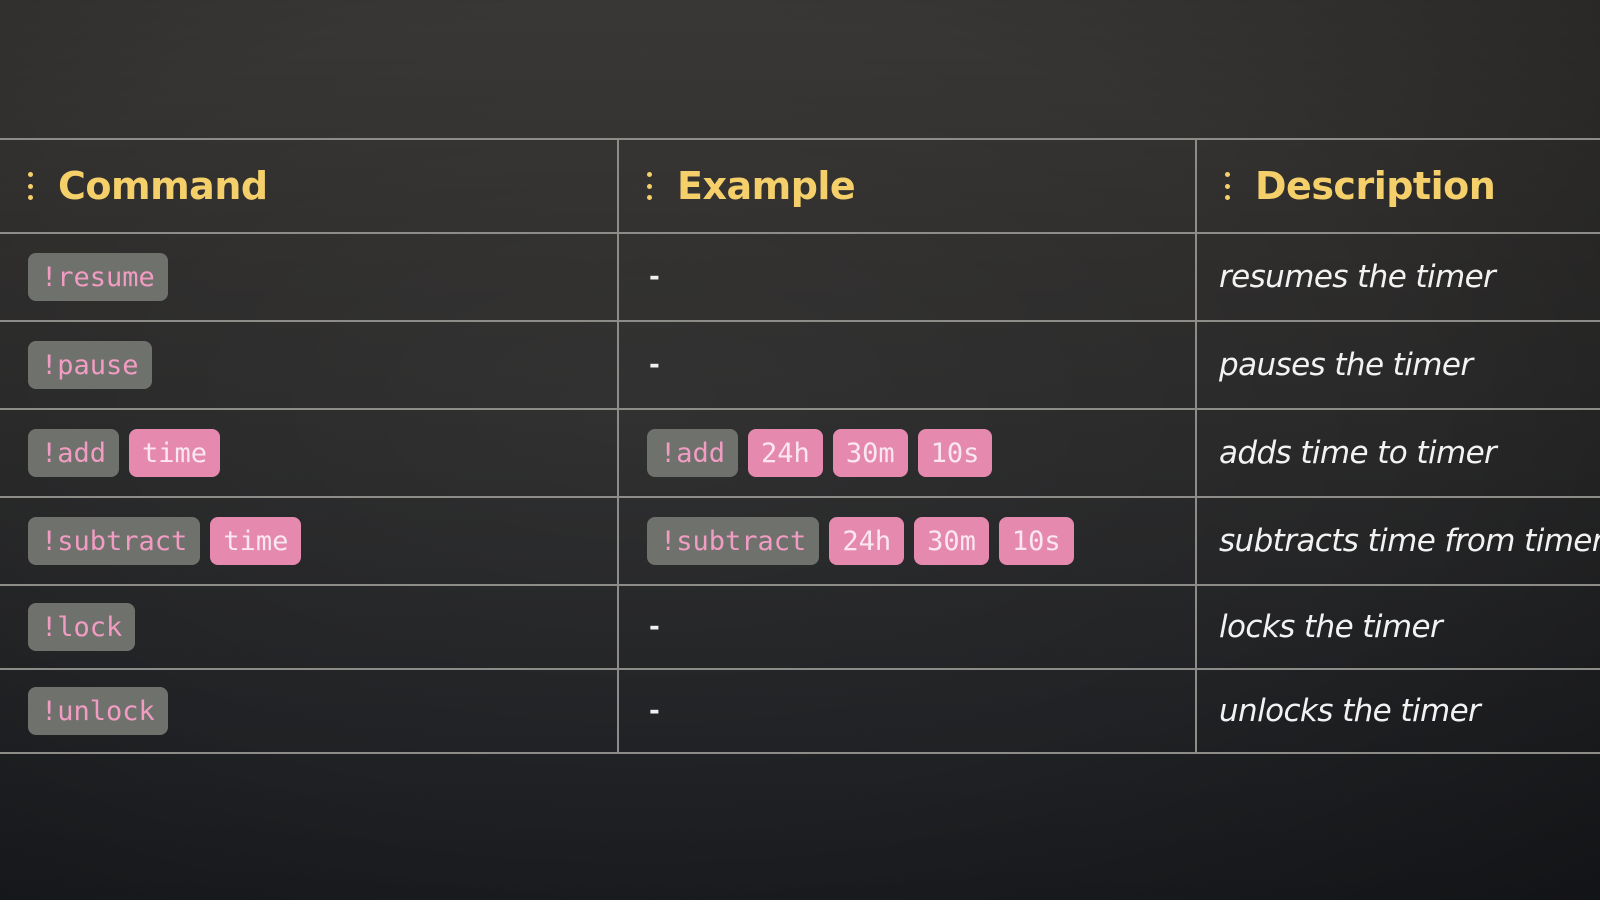 The width and height of the screenshot is (1600, 900). I want to click on command-cell: !resume, so click(309, 277).